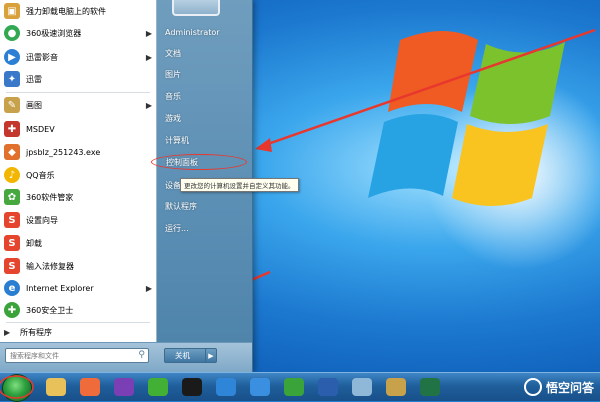 This screenshot has width=600, height=402. I want to click on program-label: jpsblz_251243.exe, so click(63, 152).